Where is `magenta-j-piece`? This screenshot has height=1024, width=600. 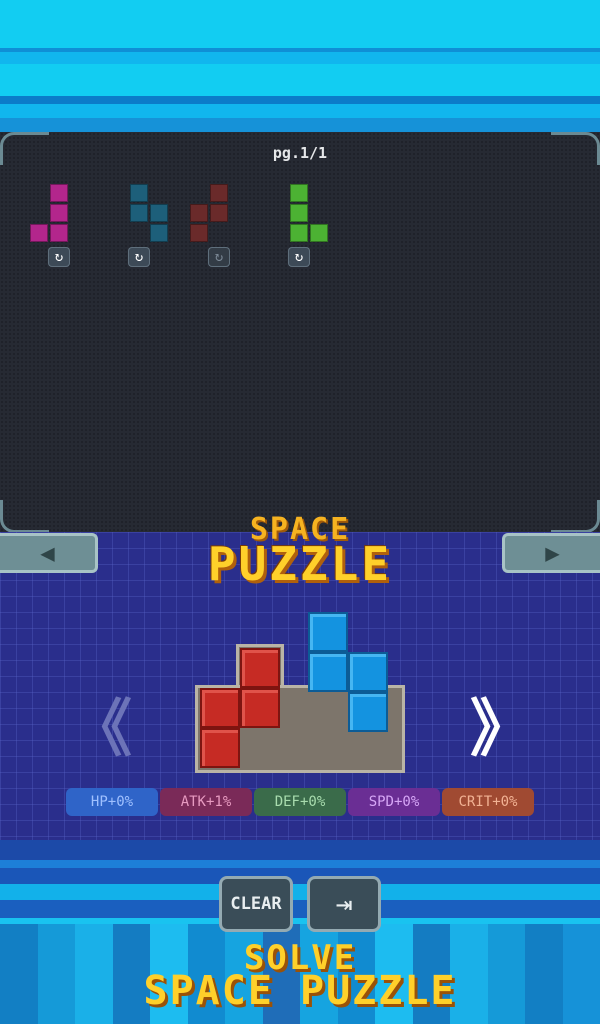
magenta-j-piece is located at coordinates (50, 214).